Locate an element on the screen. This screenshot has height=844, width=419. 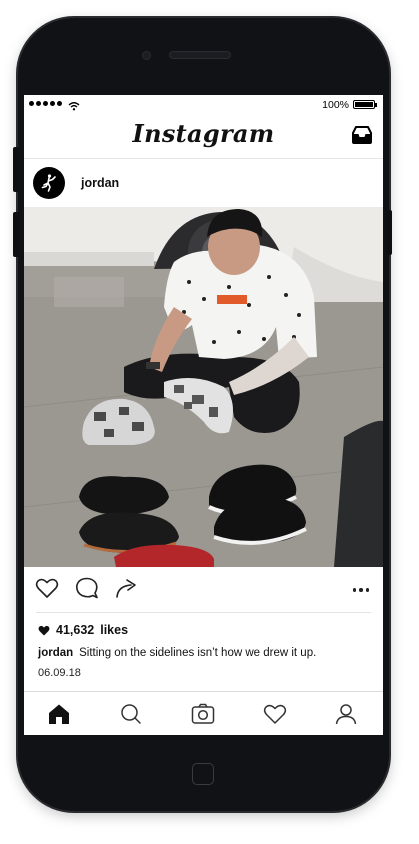
bottom-tab-bar is located at coordinates (203, 713).